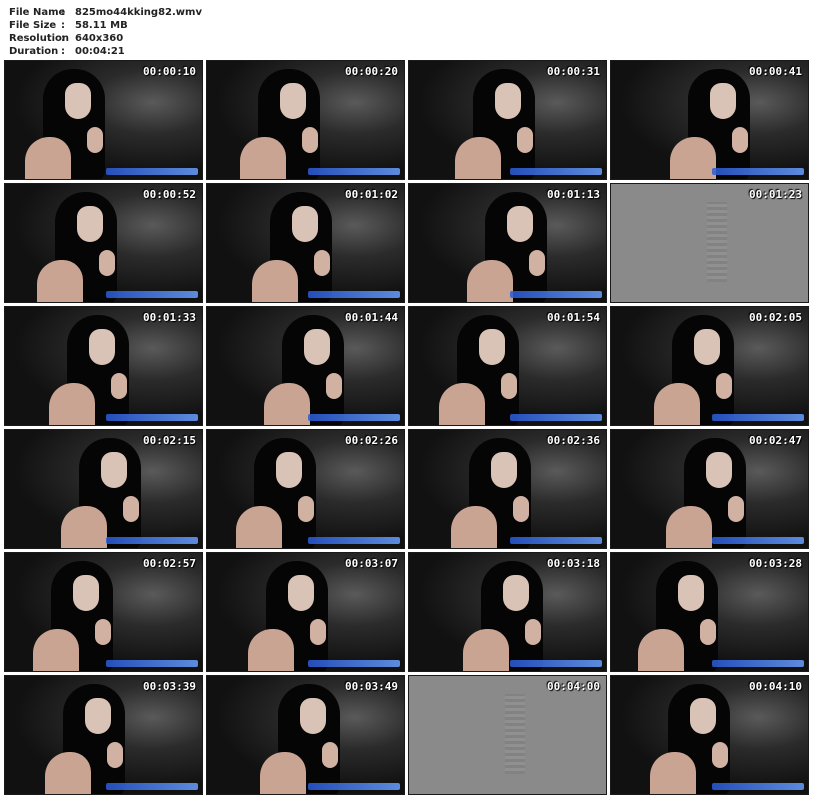  Describe the element at coordinates (169, 71) in the screenshot. I see `thumbnail-timestamp: 00:00:10` at that location.